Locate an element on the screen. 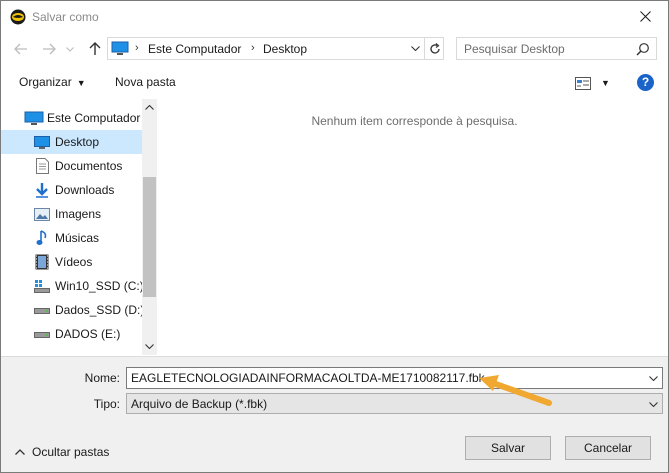  sidebar-item-this-pc: Este Computador is located at coordinates (71, 118).